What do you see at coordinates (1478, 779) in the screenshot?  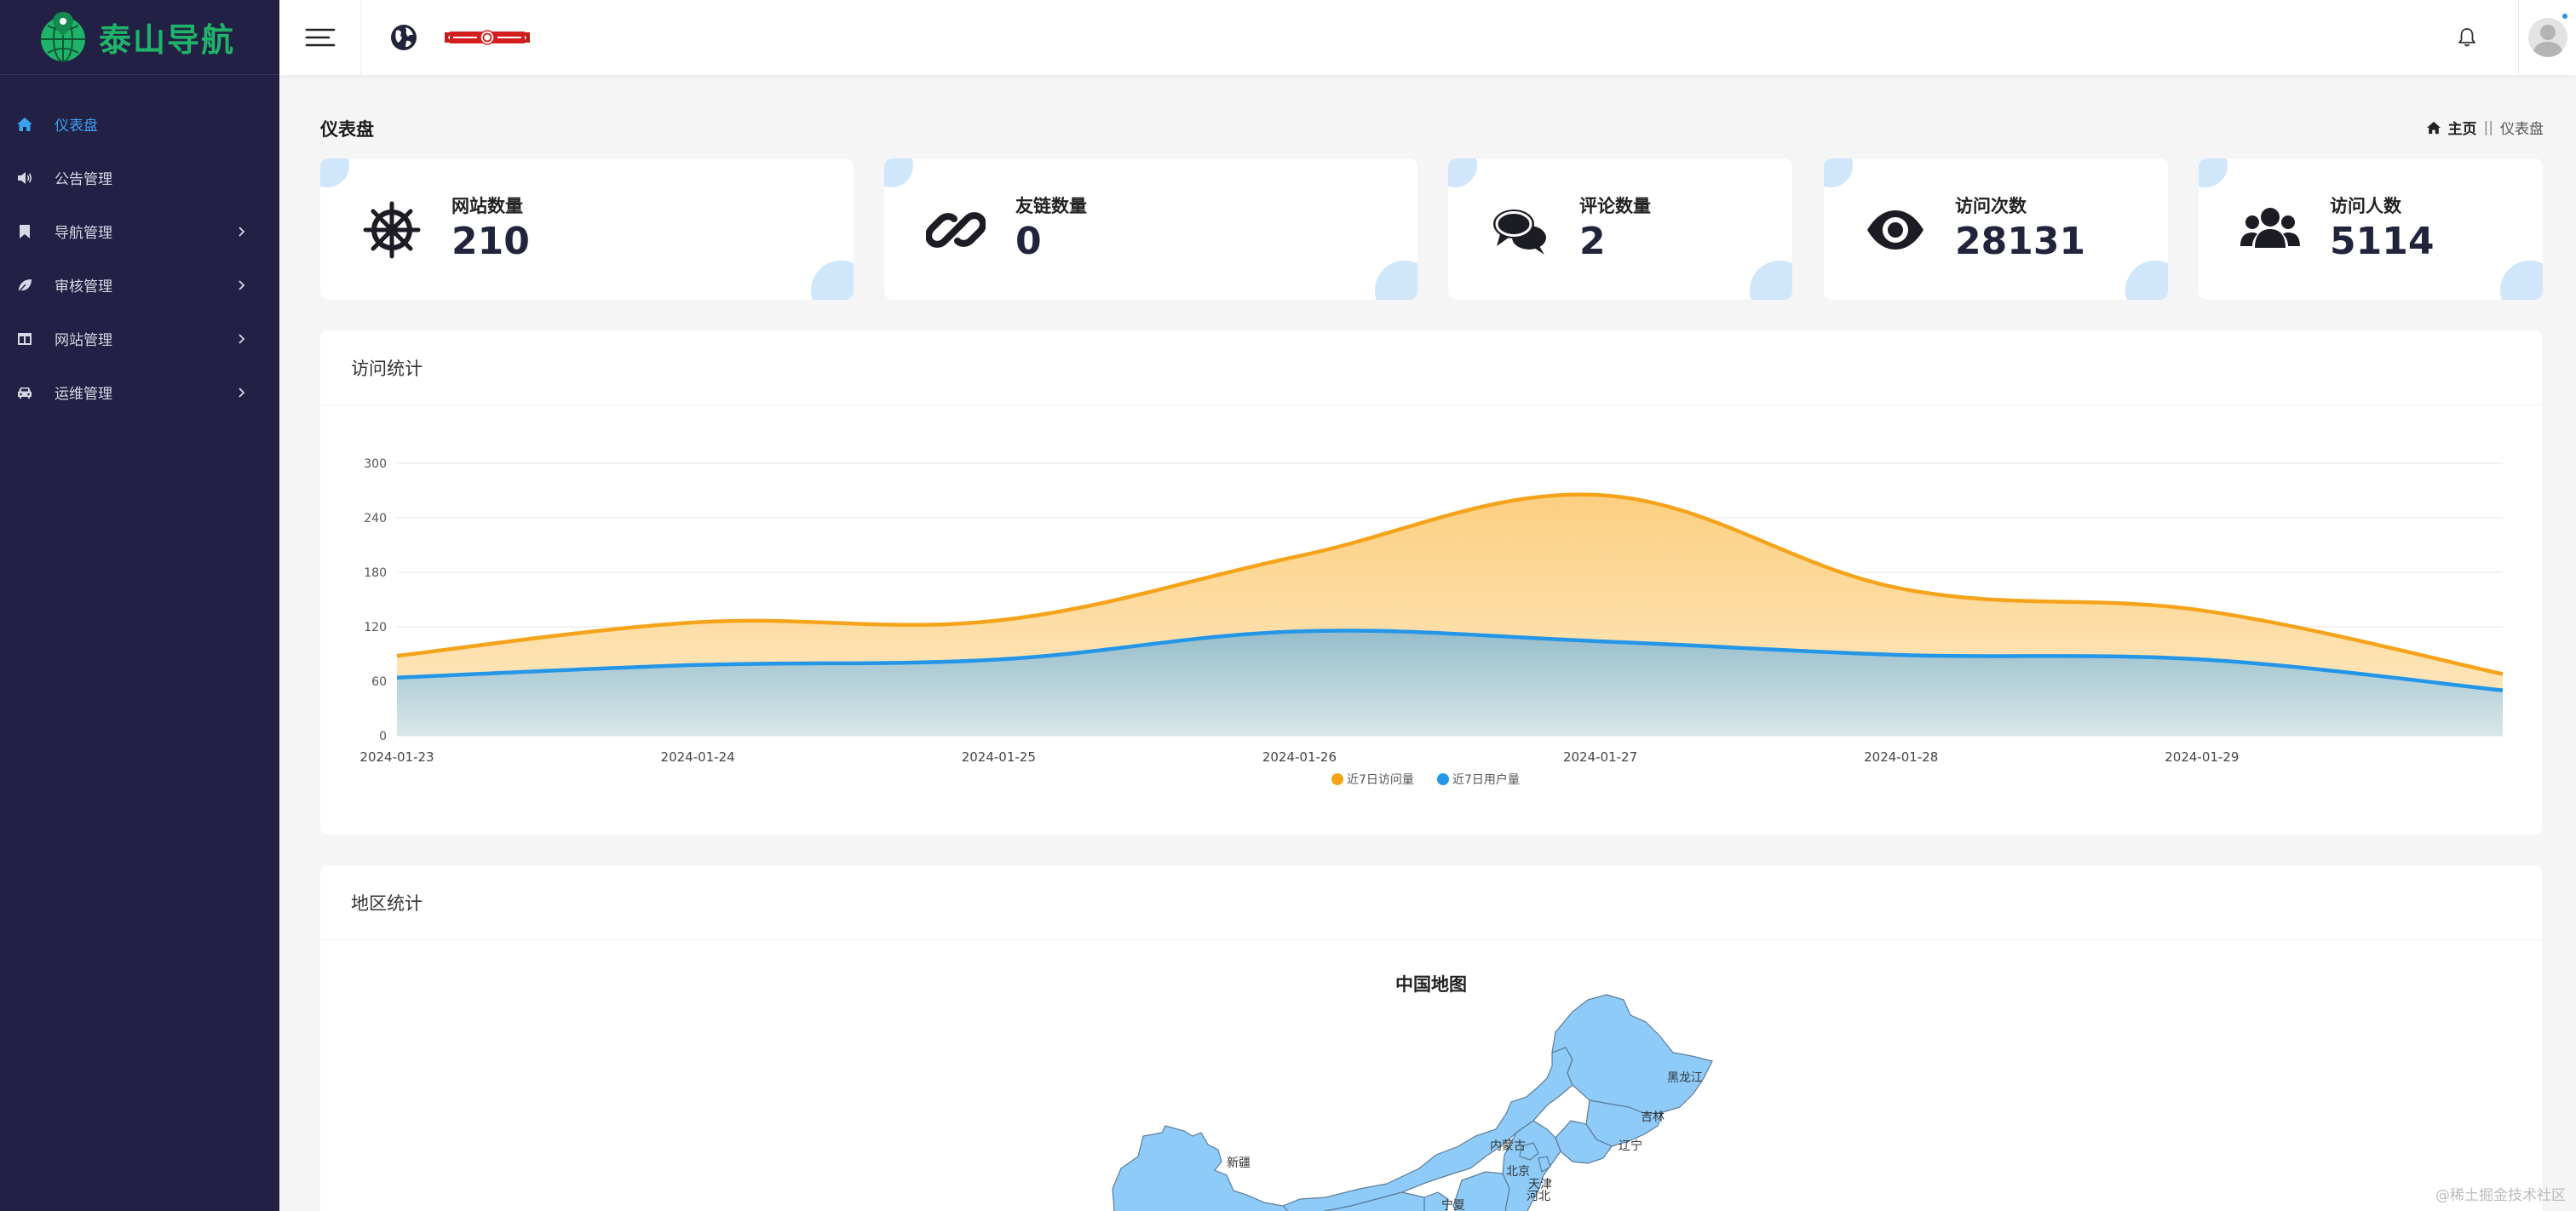 I see `legend-item-1: 近7日用户量` at bounding box center [1478, 779].